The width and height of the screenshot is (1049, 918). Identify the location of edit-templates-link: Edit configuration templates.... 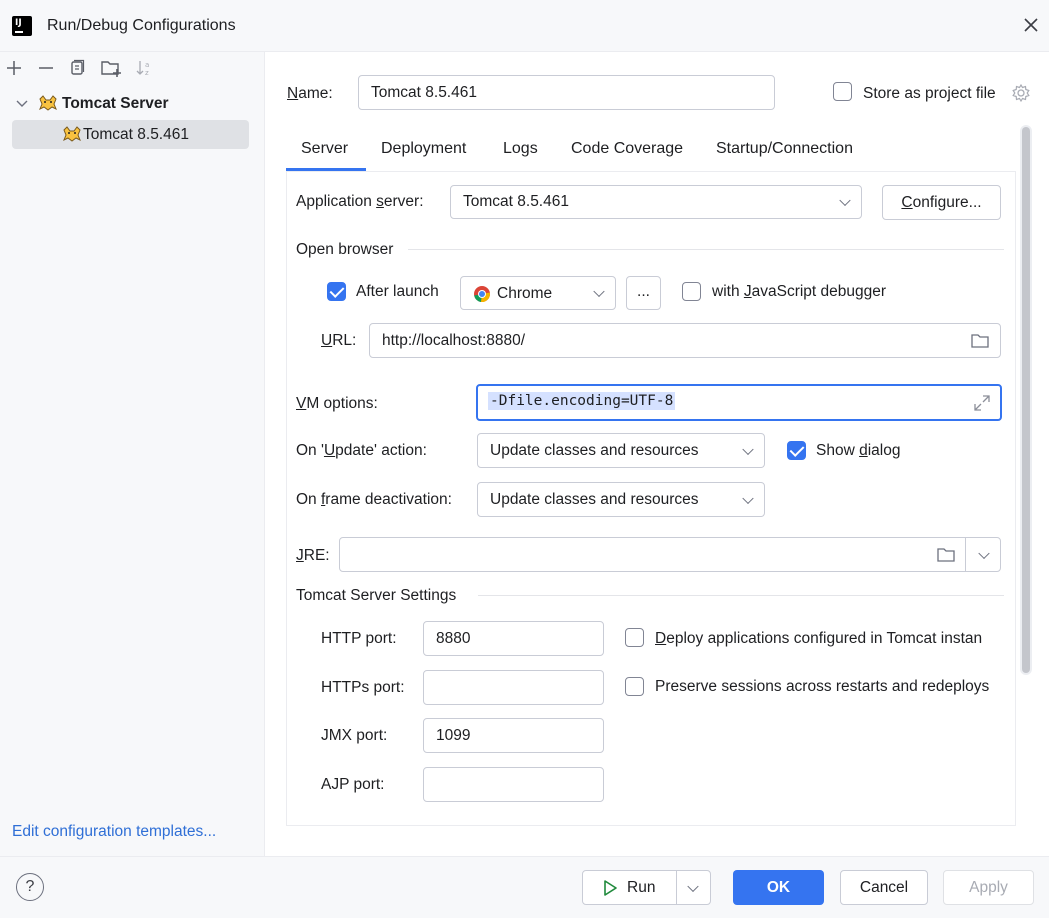
(114, 832).